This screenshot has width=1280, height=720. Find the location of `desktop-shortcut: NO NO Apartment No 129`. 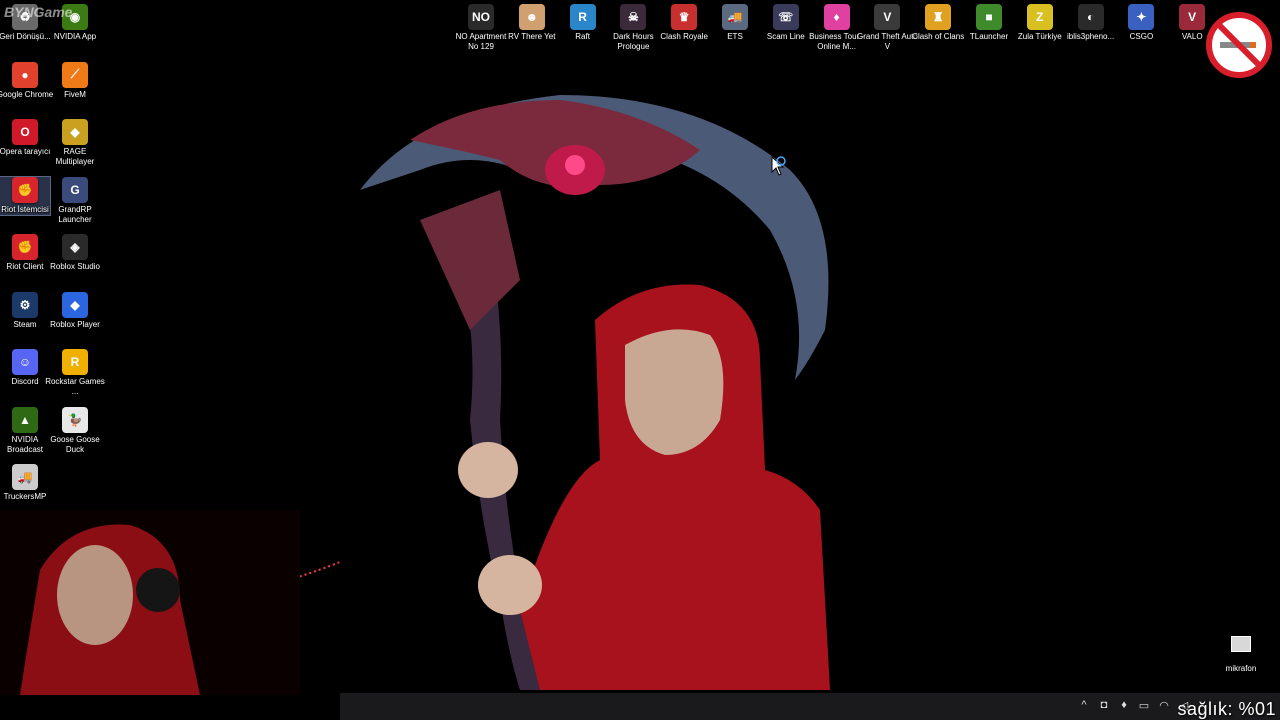

desktop-shortcut: NO NO Apartment No 129 is located at coordinates (481, 28).